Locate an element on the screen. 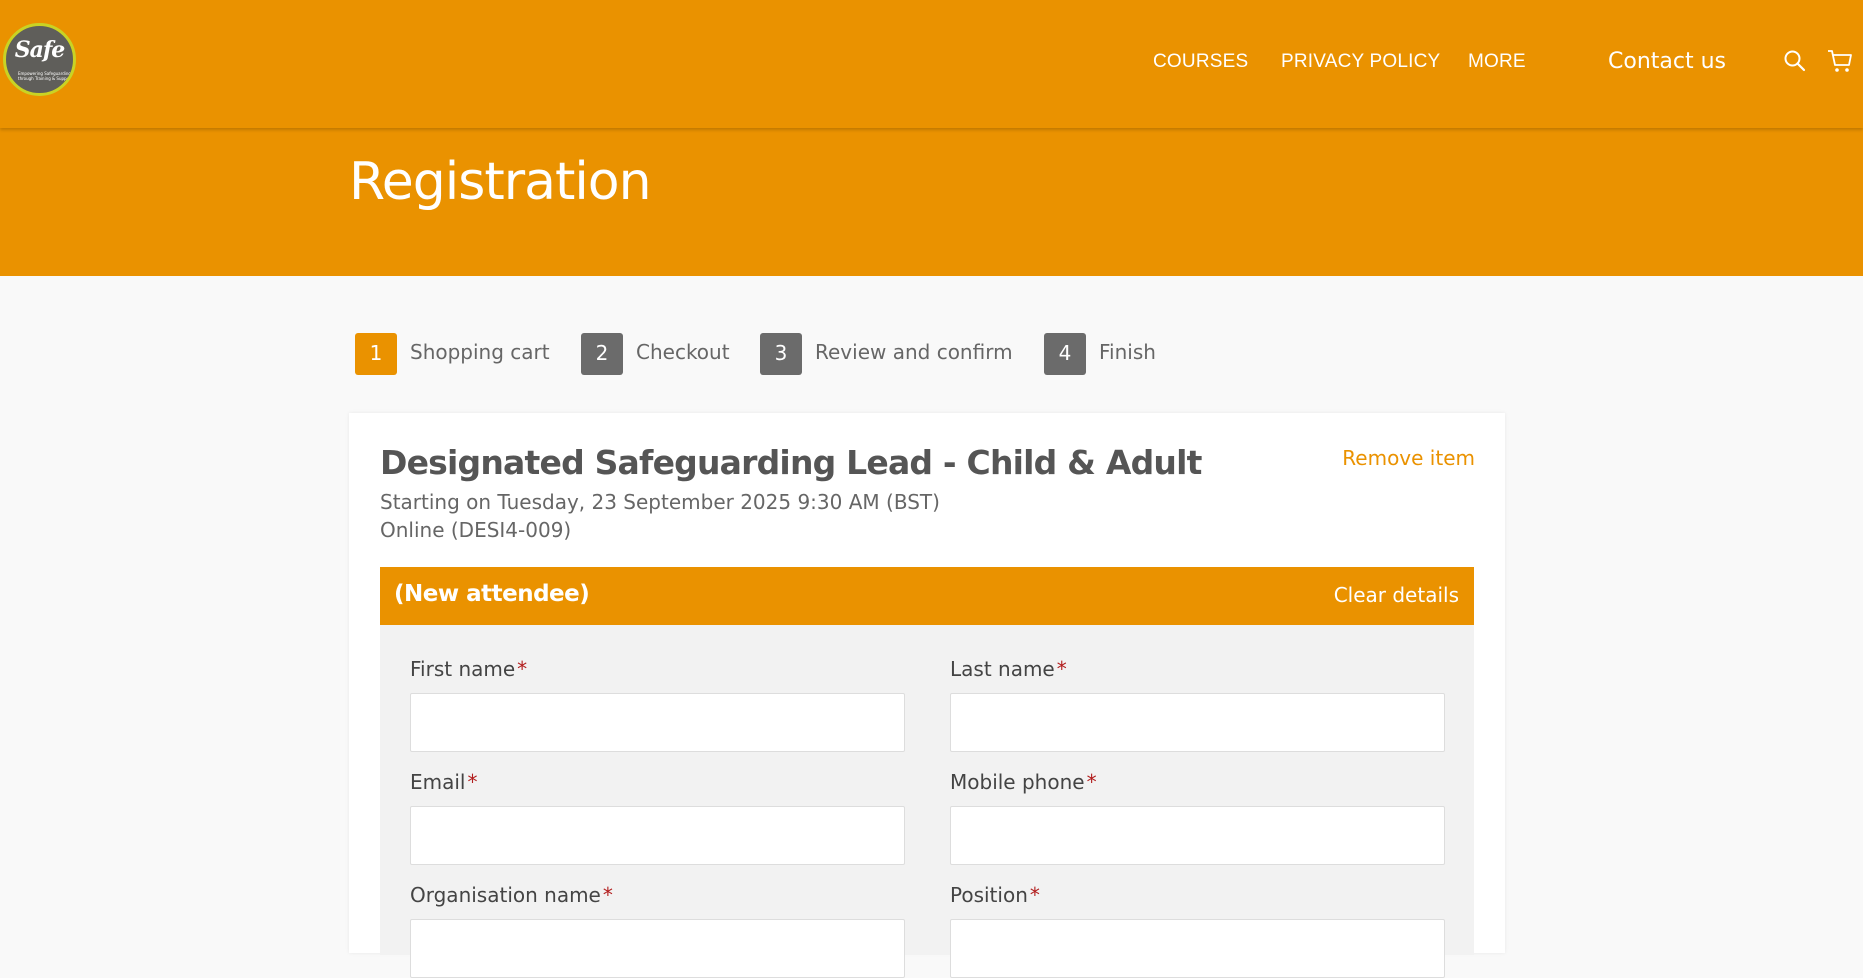 Image resolution: width=1863 pixels, height=978 pixels. organisation-name-label: Organisation name * is located at coordinates (511, 895).